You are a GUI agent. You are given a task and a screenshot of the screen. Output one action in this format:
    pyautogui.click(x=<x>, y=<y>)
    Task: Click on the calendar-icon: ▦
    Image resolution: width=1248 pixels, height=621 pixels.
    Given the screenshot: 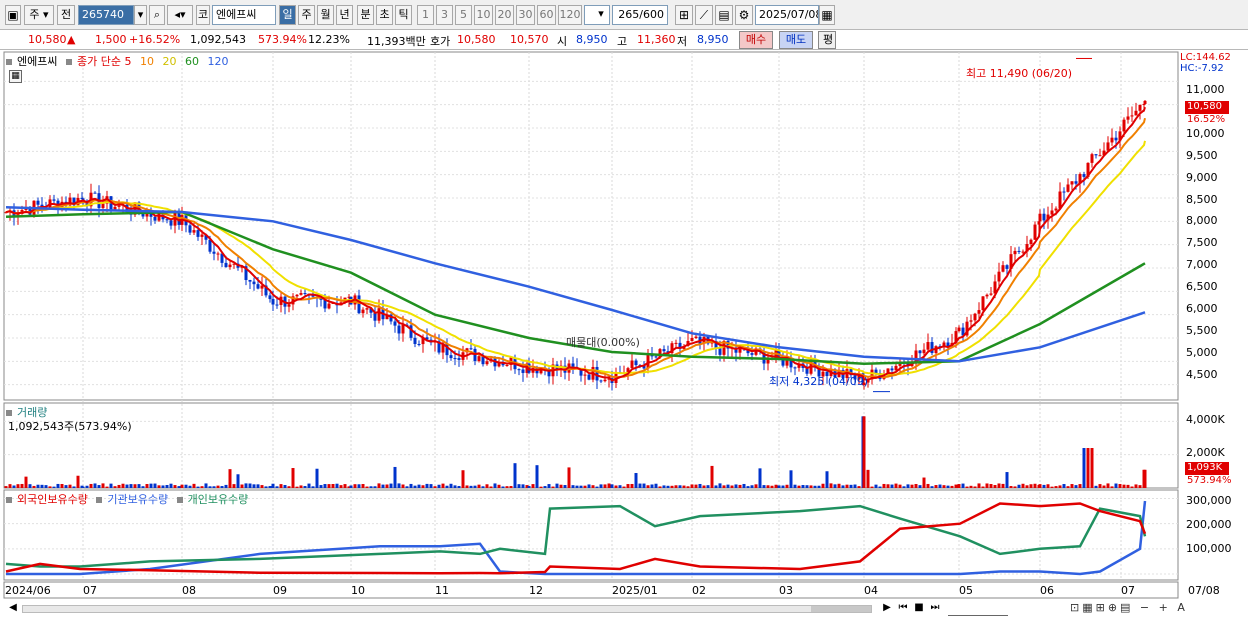 What is the action you would take?
    pyautogui.click(x=827, y=15)
    